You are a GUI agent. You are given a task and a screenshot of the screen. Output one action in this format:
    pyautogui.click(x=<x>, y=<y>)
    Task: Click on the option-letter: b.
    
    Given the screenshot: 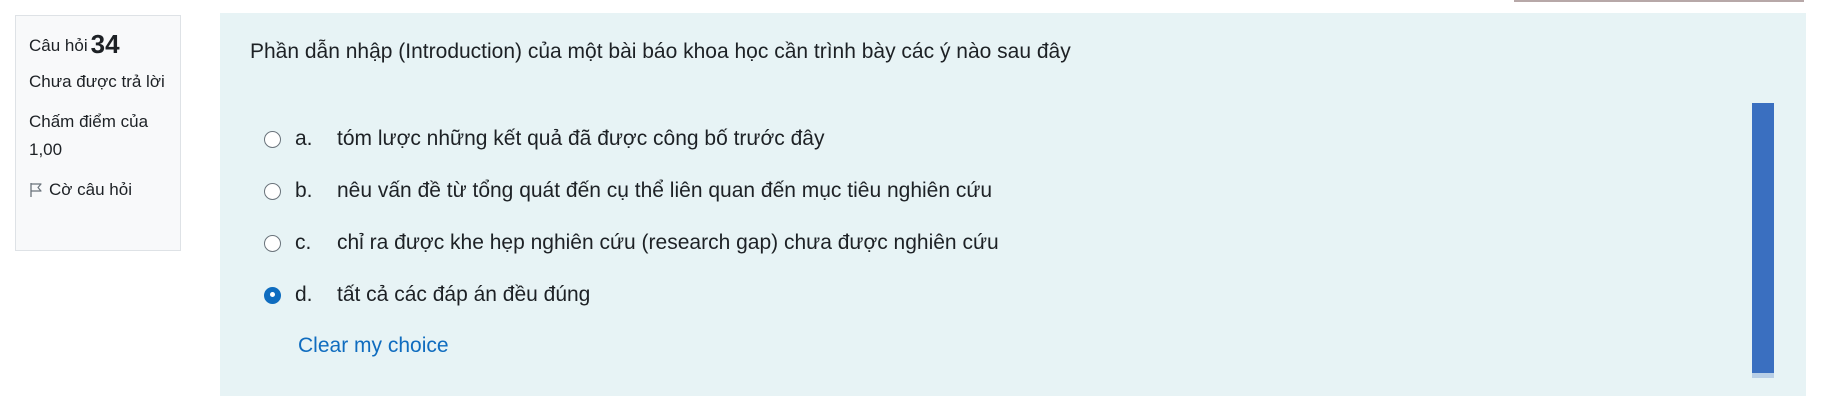 What is the action you would take?
    pyautogui.click(x=304, y=190)
    